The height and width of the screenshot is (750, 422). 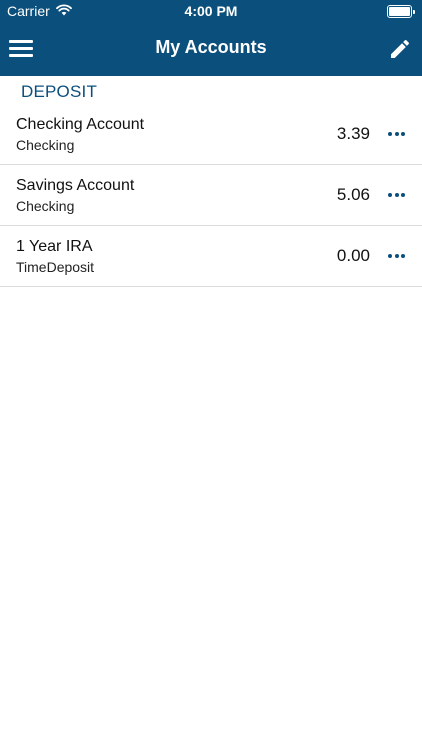 I want to click on account-type: TimeDeposit, so click(x=55, y=267).